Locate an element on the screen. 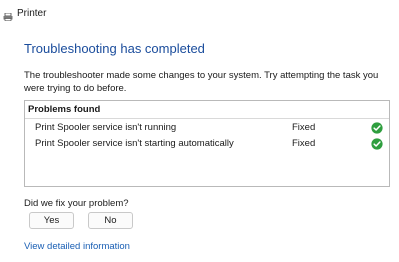  yes-button: Yes is located at coordinates (51, 220).